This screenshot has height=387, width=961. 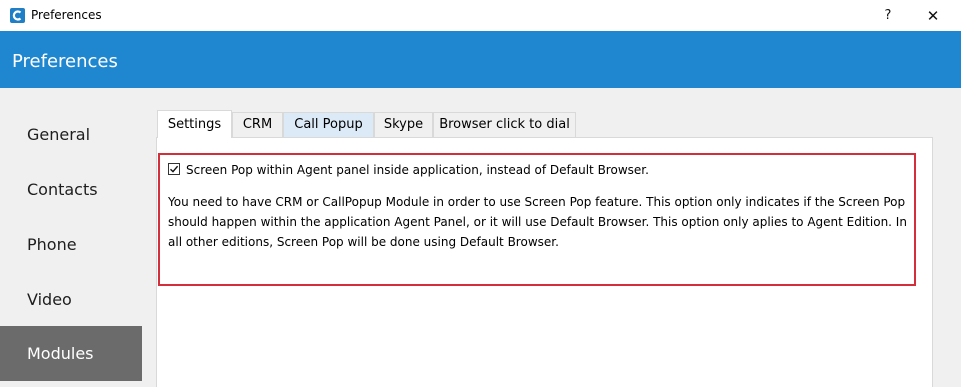 What do you see at coordinates (71, 244) in the screenshot?
I see `sidebar-item-phone: Phone` at bounding box center [71, 244].